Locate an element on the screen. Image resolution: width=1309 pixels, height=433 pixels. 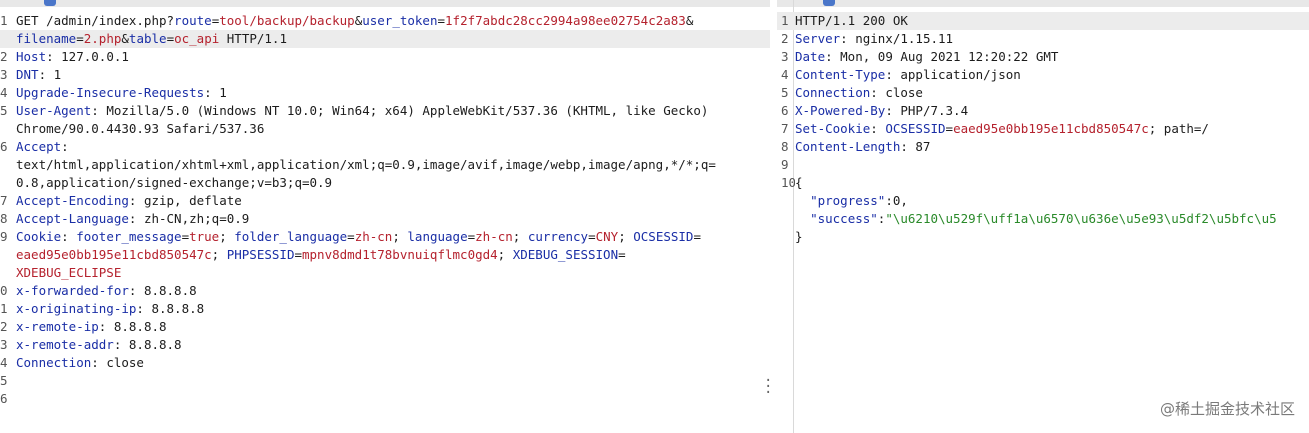
request-line: 4 Connection: close is located at coordinates (385, 363).